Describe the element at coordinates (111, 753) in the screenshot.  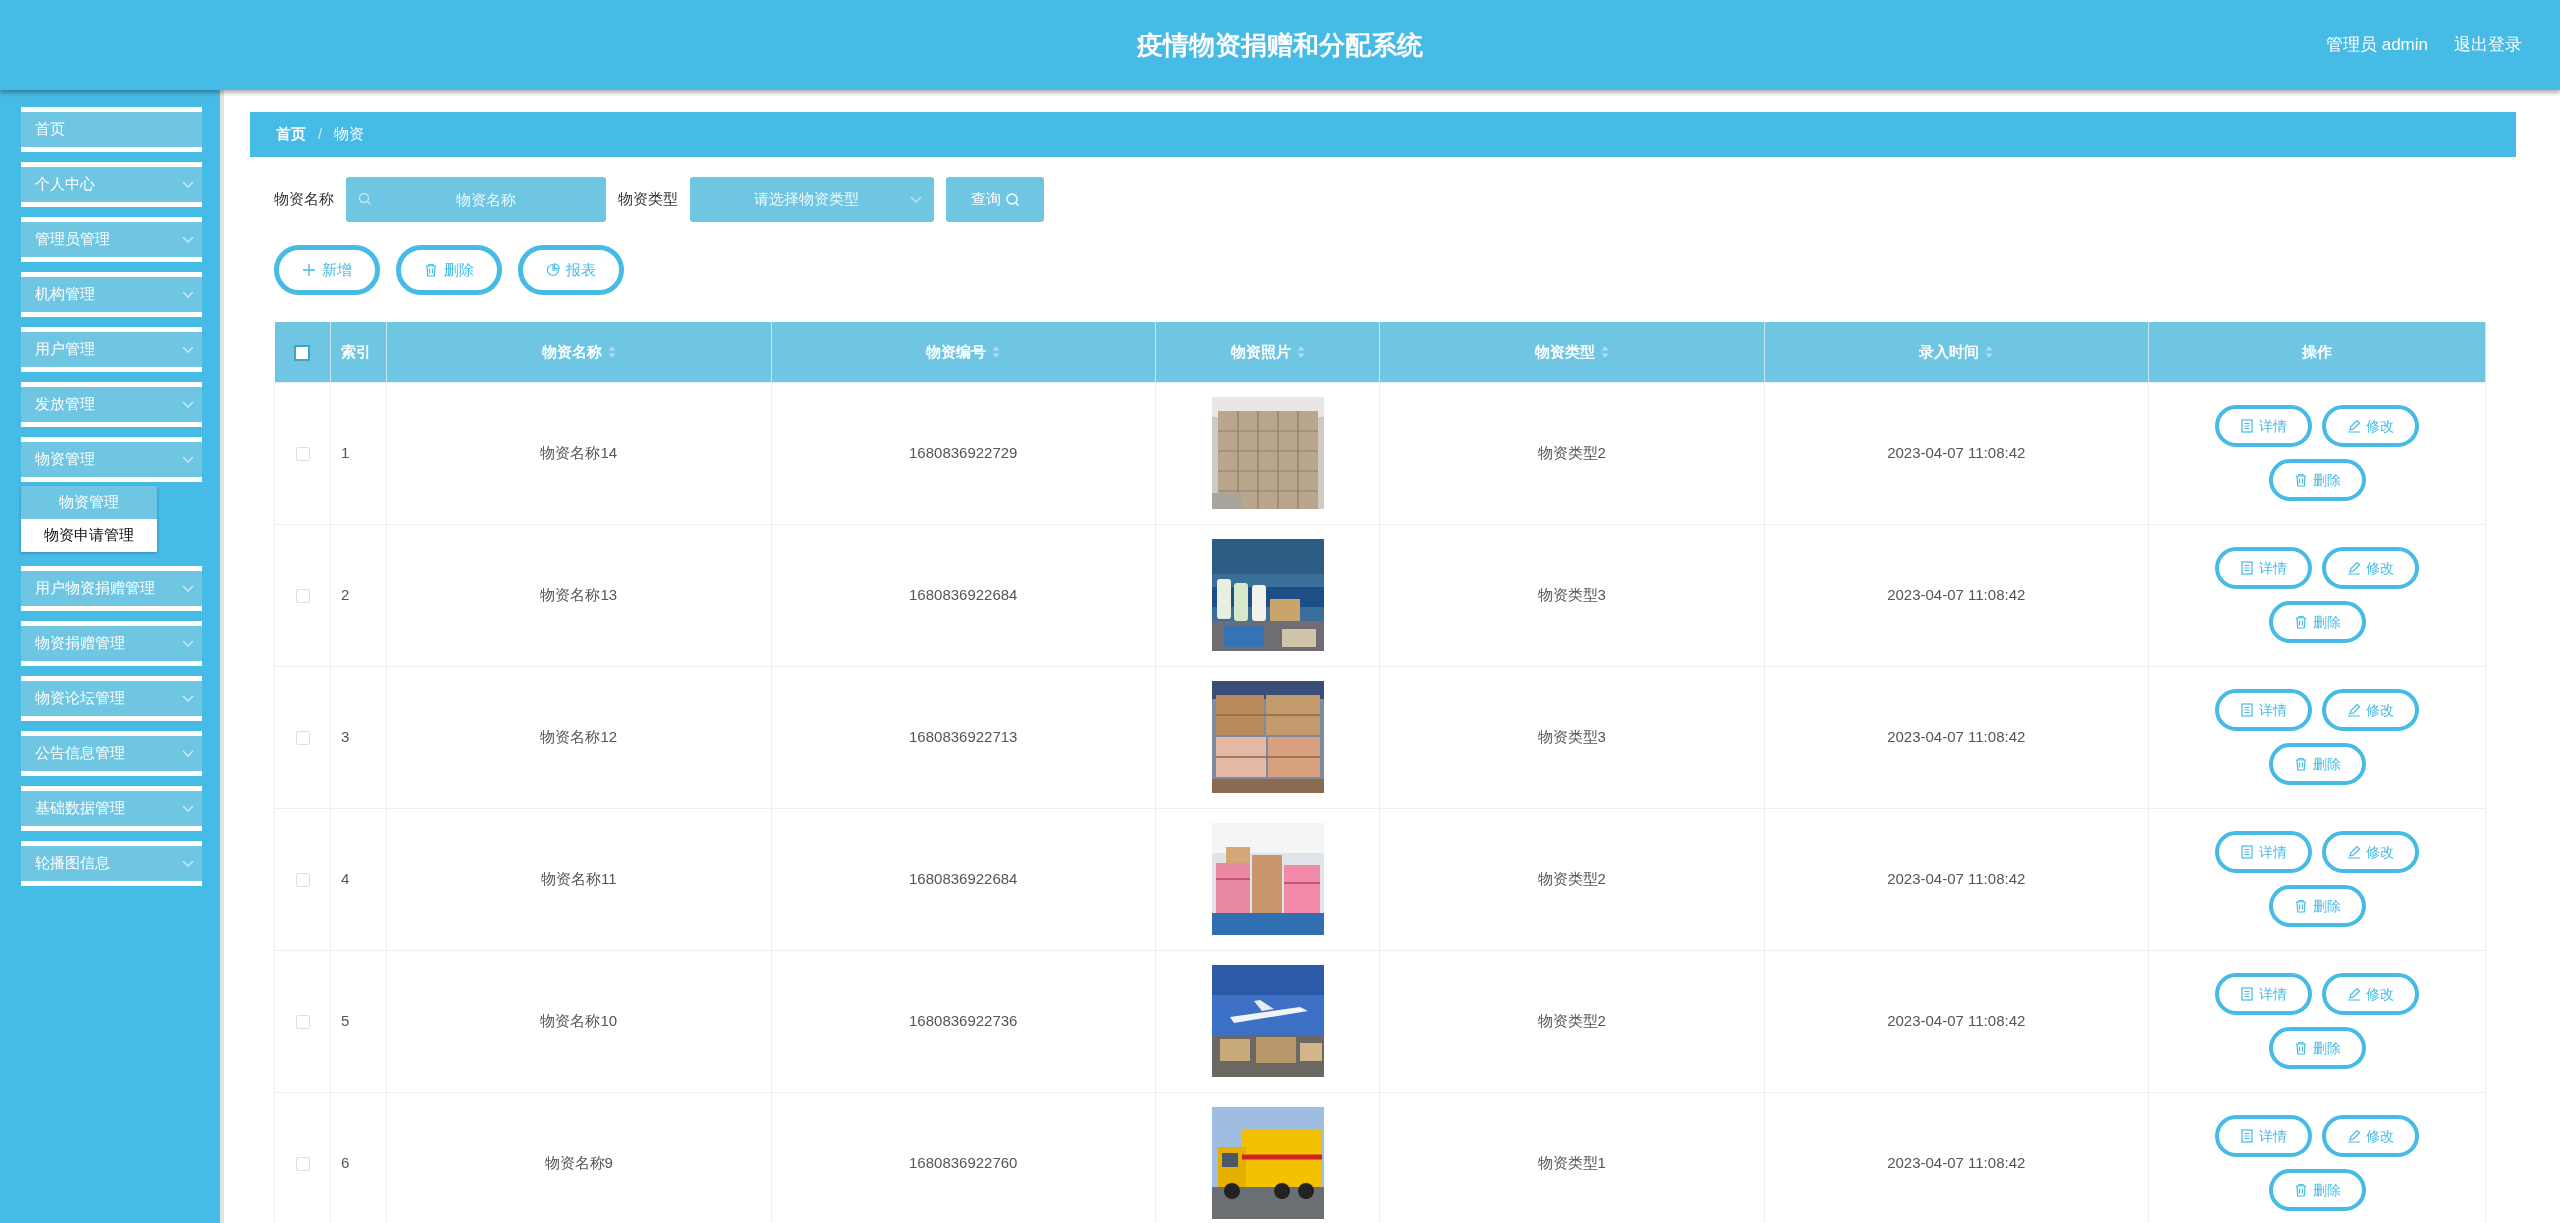
I see `sidebar-item: 公告信息管理` at that location.